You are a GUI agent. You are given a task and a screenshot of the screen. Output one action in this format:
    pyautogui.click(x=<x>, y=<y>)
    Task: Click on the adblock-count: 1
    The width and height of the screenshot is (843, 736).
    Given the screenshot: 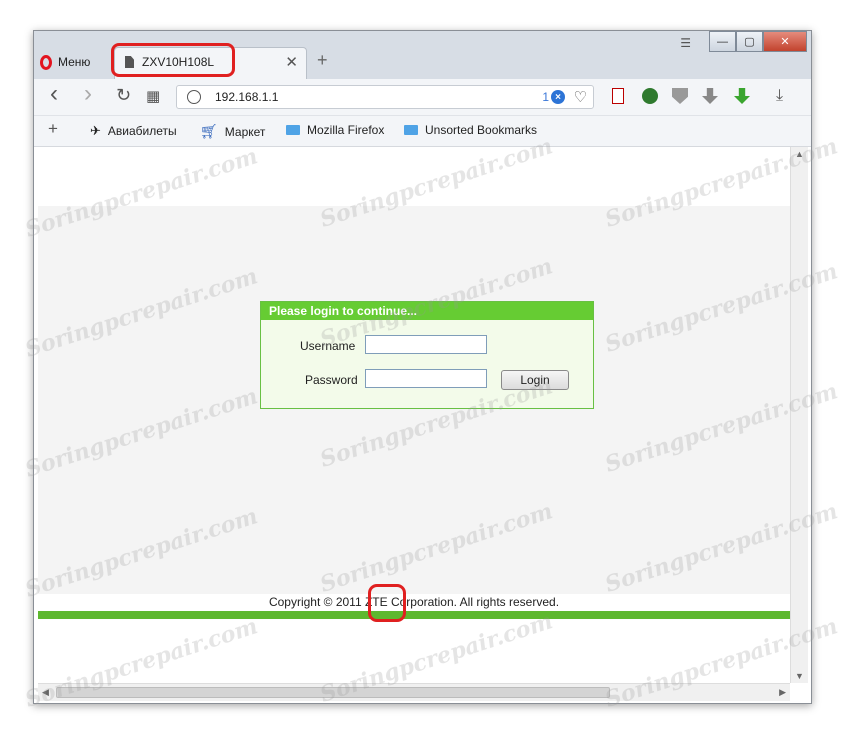 What is the action you would take?
    pyautogui.click(x=545, y=97)
    